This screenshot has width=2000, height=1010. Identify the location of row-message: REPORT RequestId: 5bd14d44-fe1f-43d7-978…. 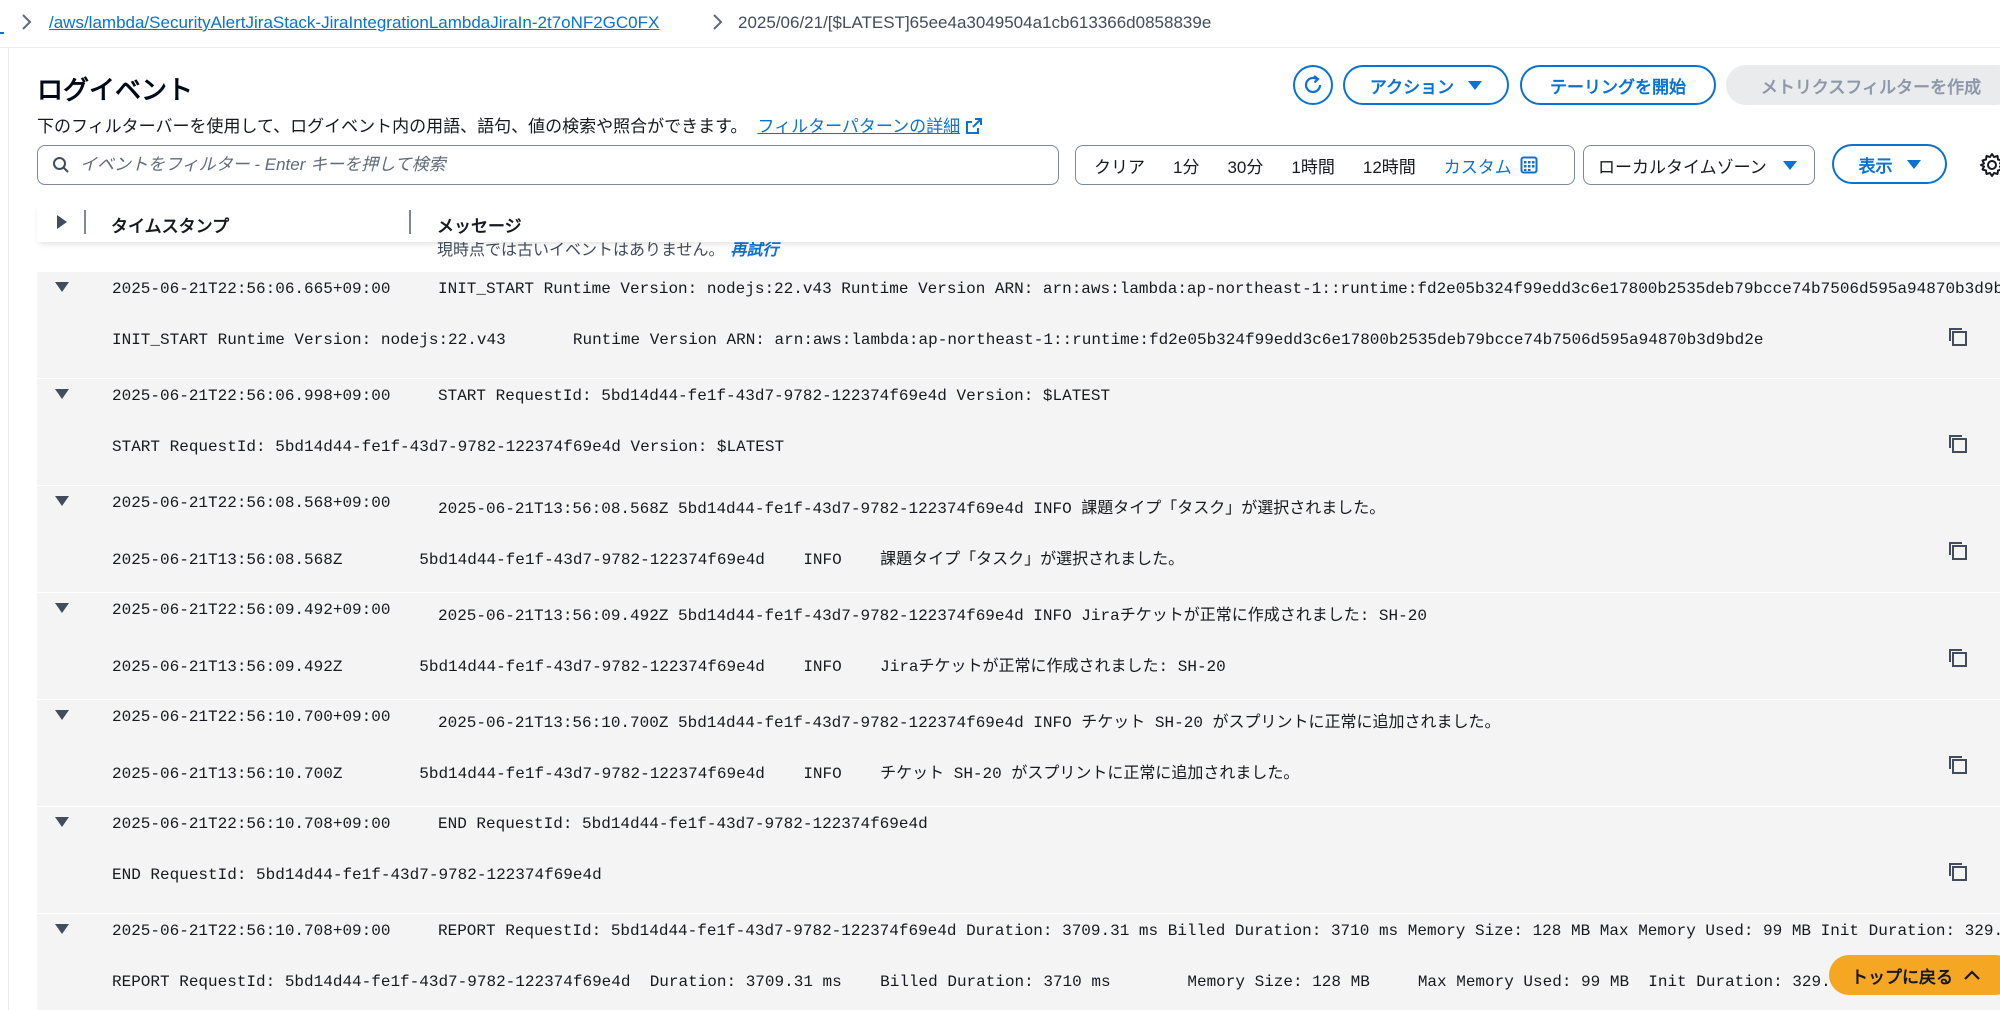
(1219, 931).